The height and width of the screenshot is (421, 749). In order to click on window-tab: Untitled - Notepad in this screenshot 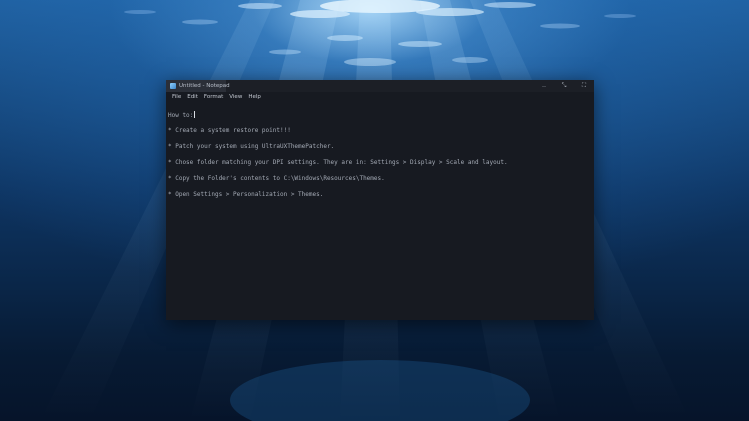, I will do `click(198, 86)`.